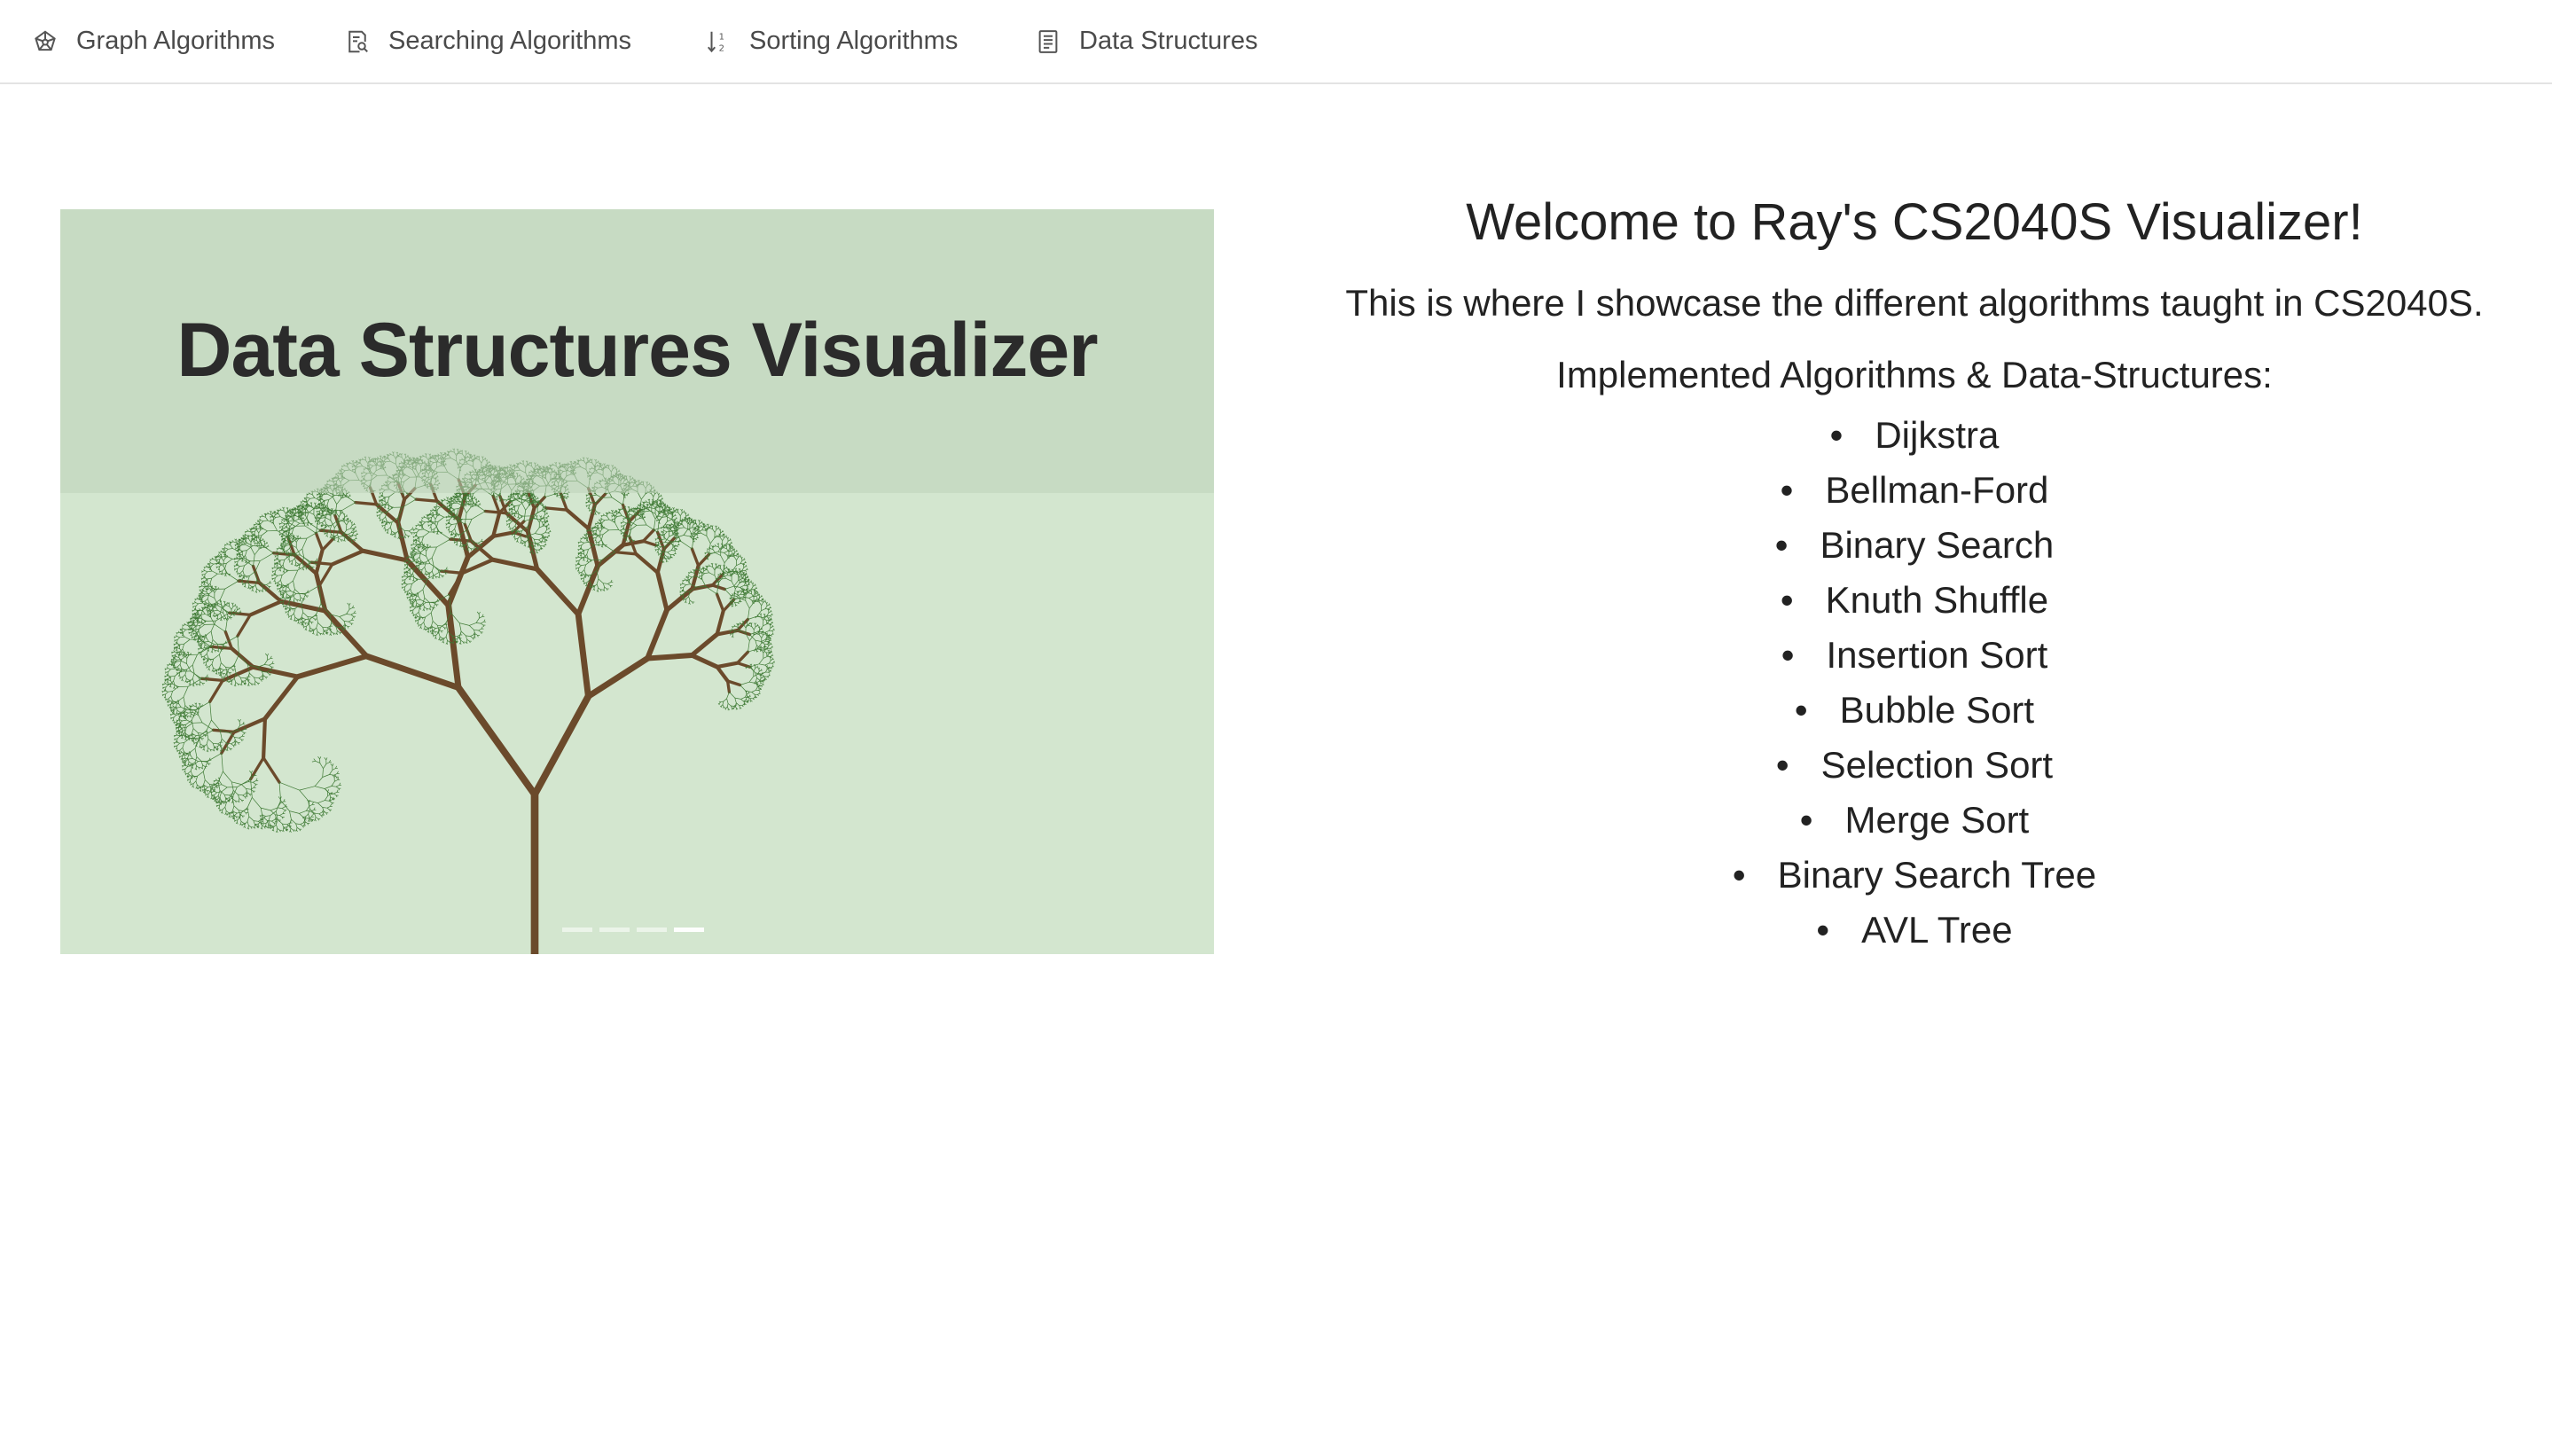  Describe the element at coordinates (854, 41) in the screenshot. I see `nav-sorting-label: Sorting Algorithms` at that location.